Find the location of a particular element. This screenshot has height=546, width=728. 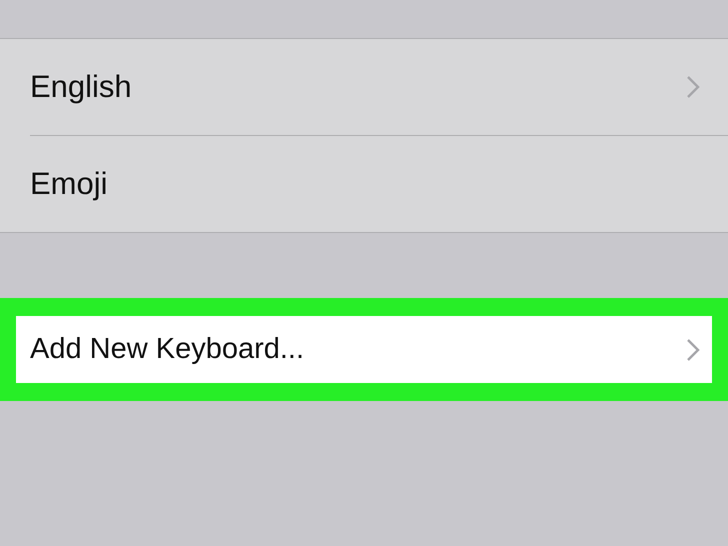

row-label: English is located at coordinates (81, 87).